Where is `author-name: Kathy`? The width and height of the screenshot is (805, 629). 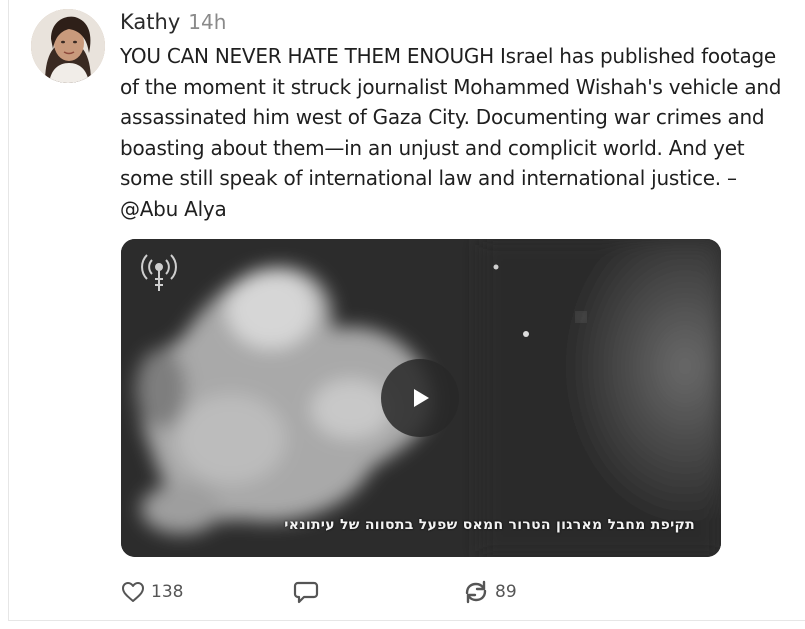
author-name: Kathy is located at coordinates (150, 22).